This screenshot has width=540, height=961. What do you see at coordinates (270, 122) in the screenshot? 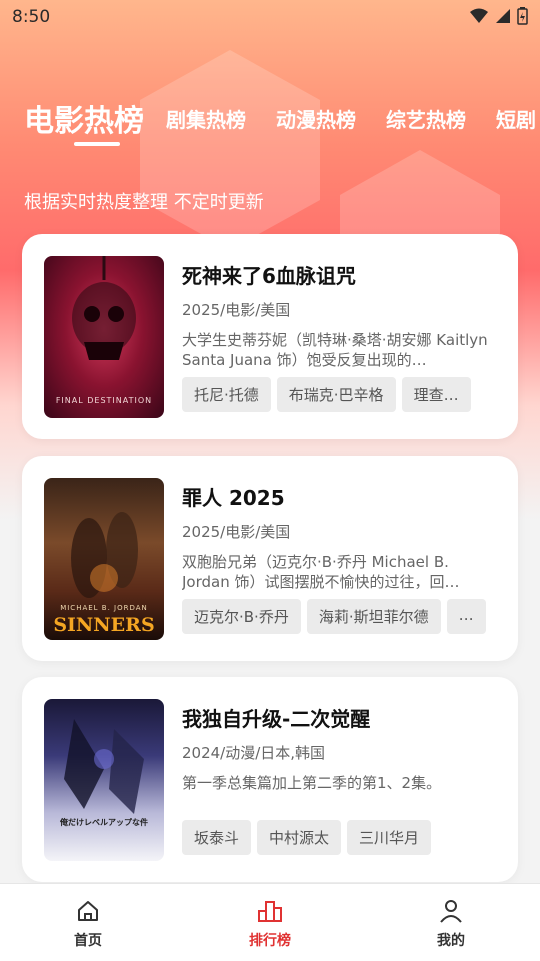
I see `category-tabs: 电影热榜 剧集热榜 动漫热榜 综艺热榜 短剧` at bounding box center [270, 122].